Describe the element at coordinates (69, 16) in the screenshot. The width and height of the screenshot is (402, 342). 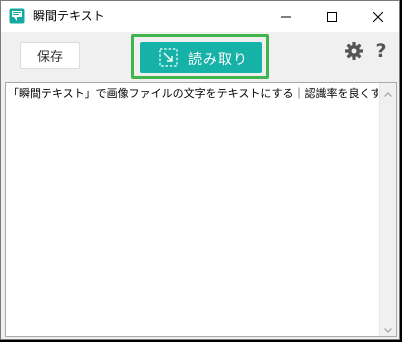
I see `window-title: 瞬間テキスト` at that location.